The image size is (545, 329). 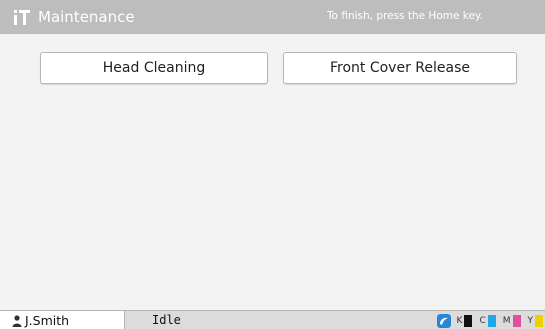 I want to click on page-title: Maintenance, so click(x=86, y=17).